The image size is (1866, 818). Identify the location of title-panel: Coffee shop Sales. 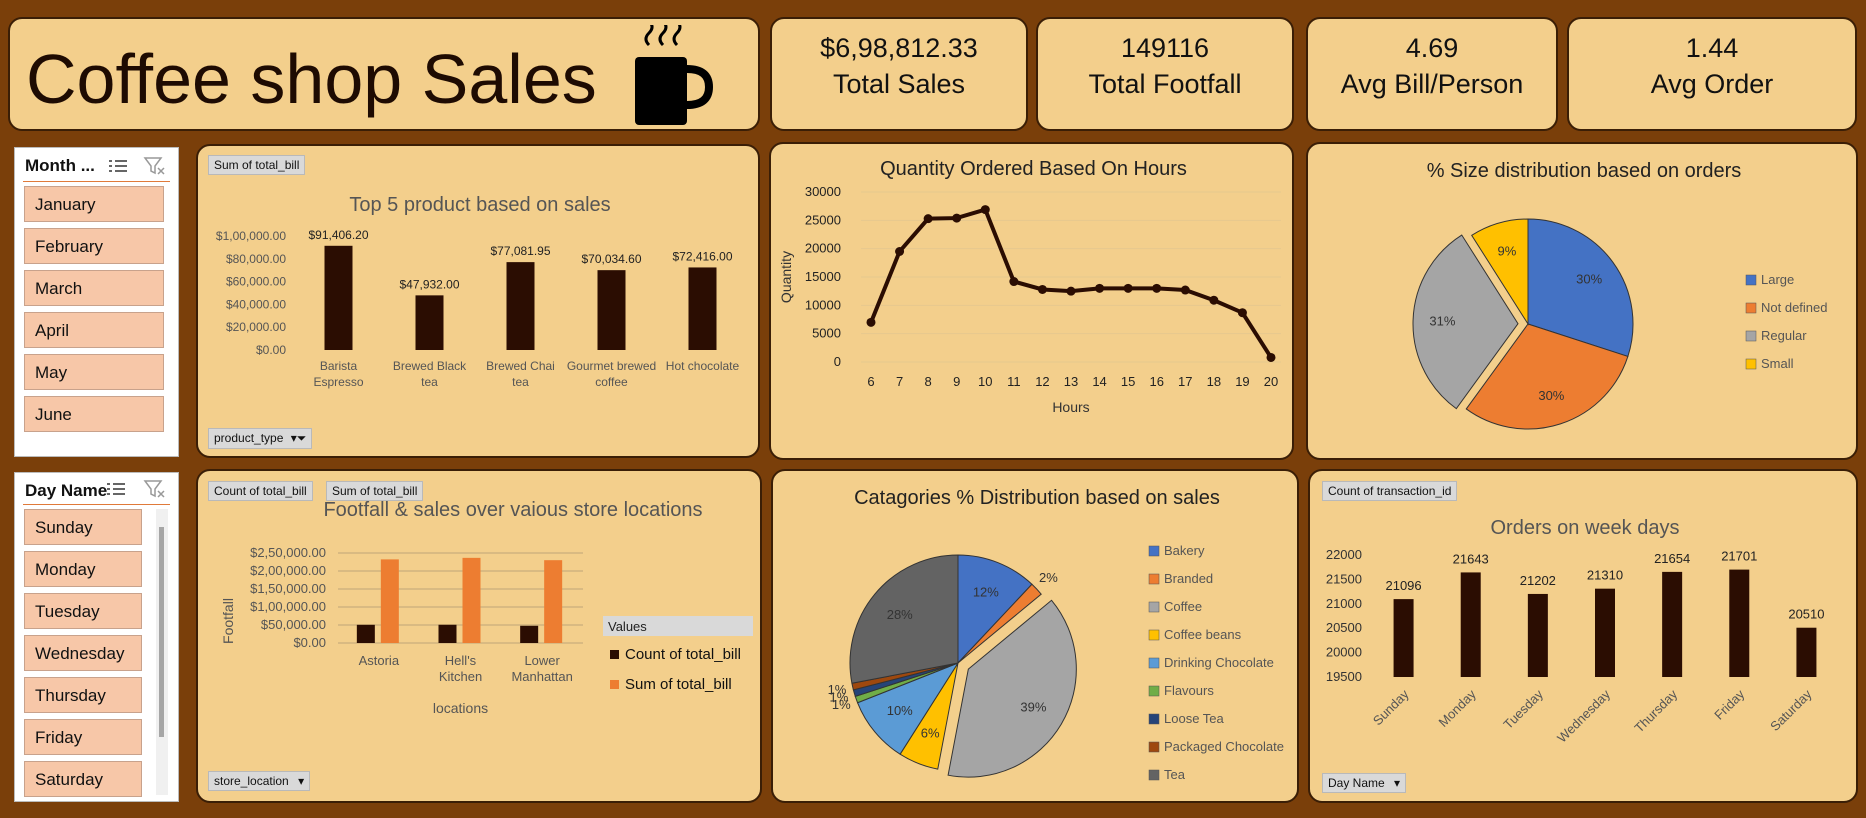
(384, 74).